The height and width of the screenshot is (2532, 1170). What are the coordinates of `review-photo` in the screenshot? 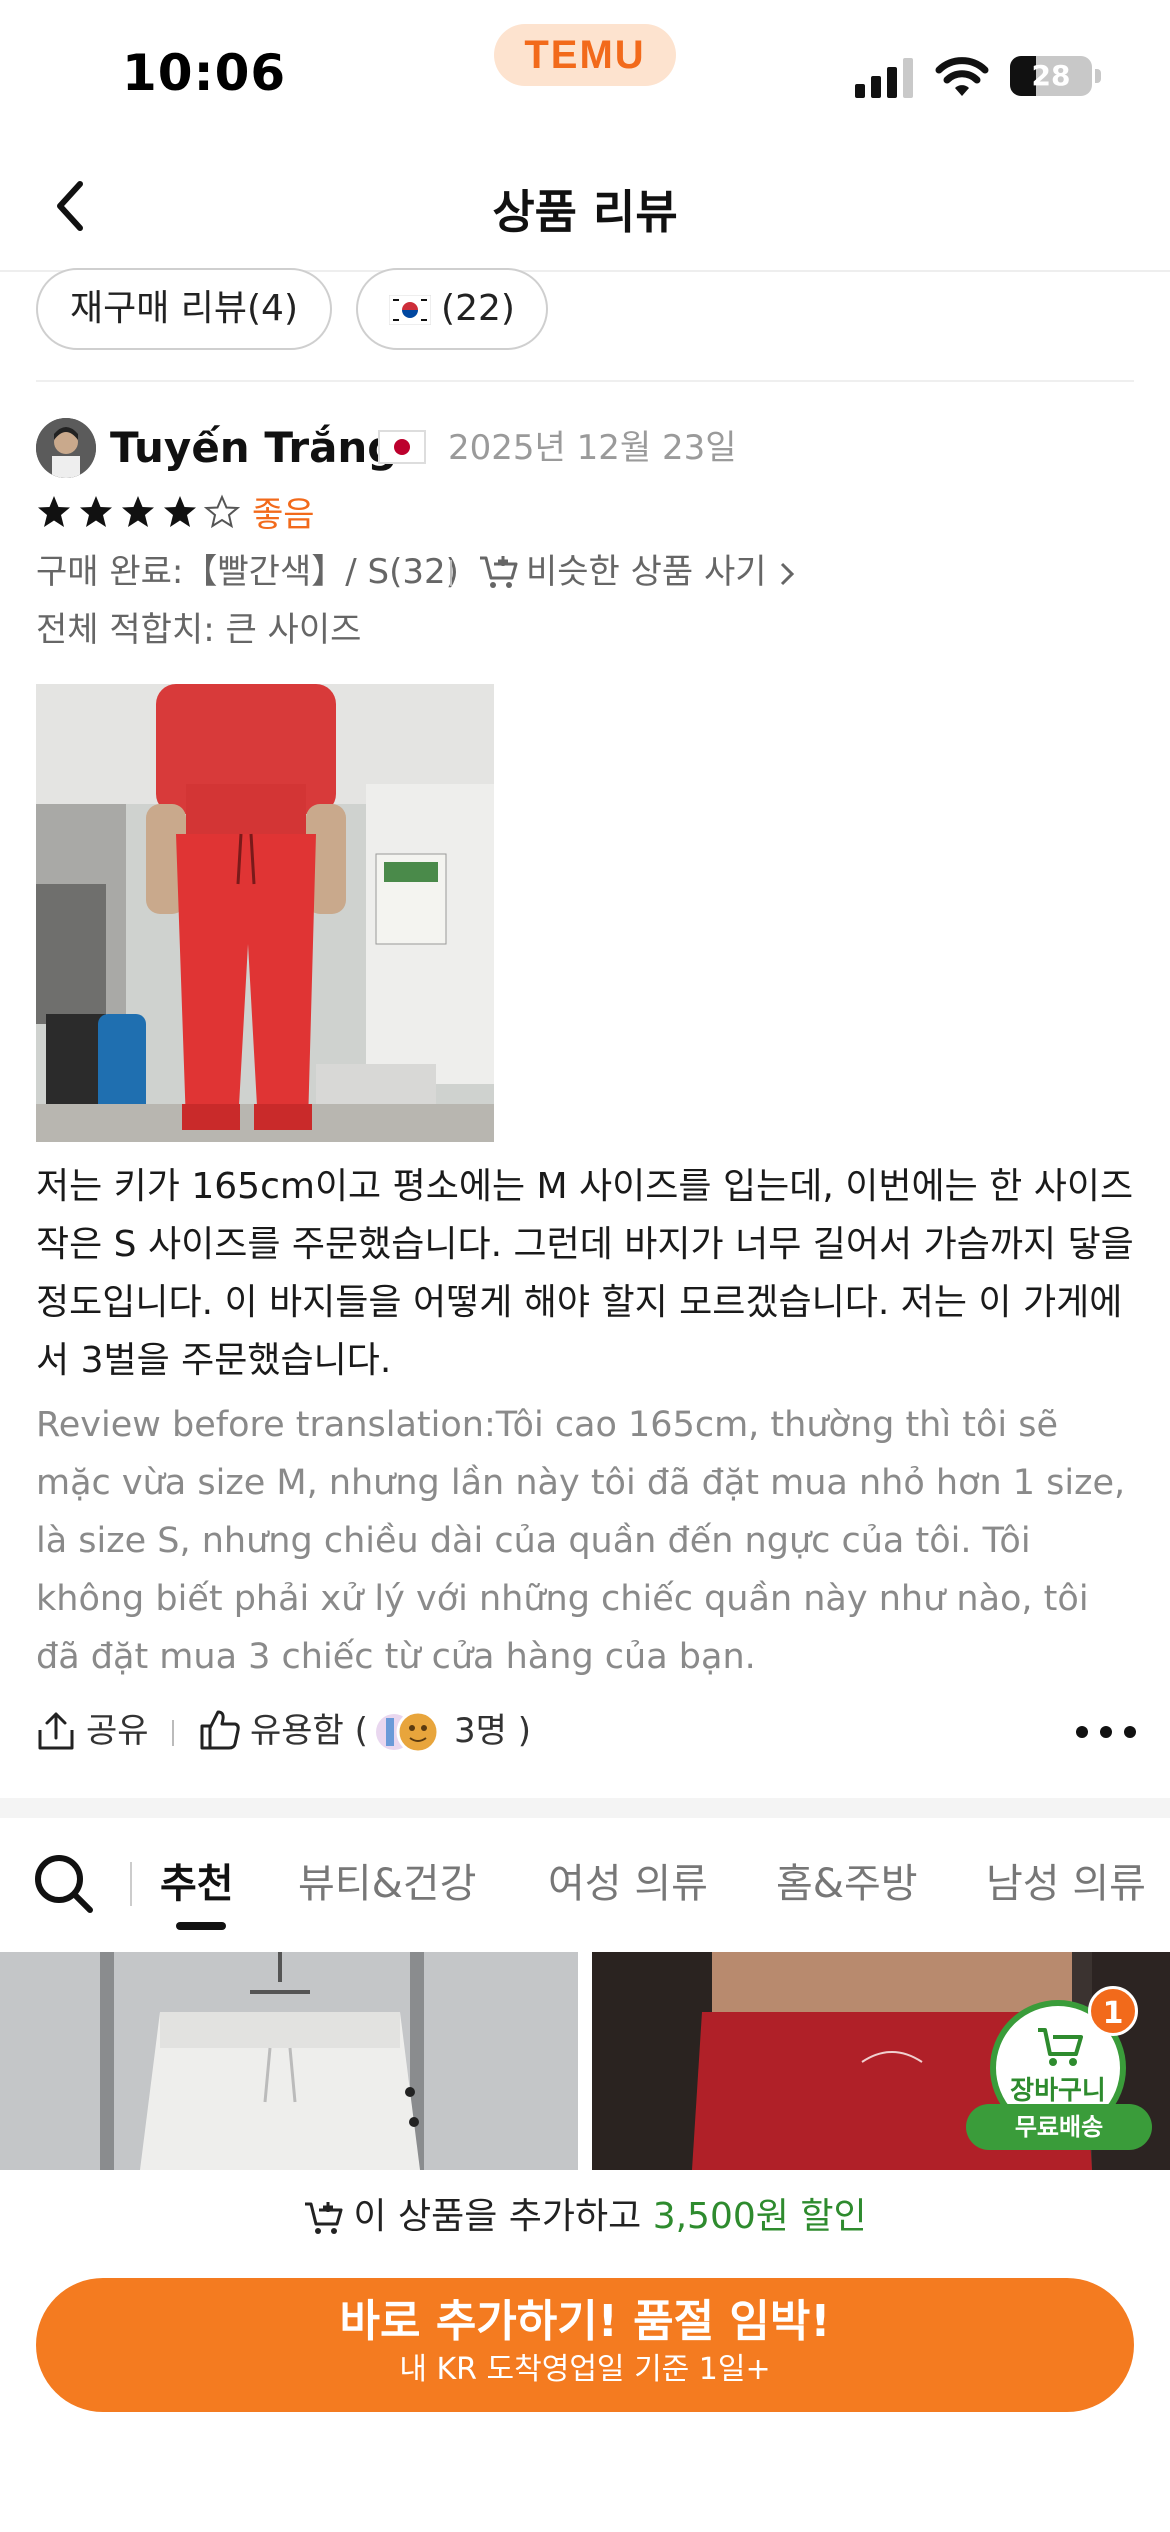 It's located at (265, 913).